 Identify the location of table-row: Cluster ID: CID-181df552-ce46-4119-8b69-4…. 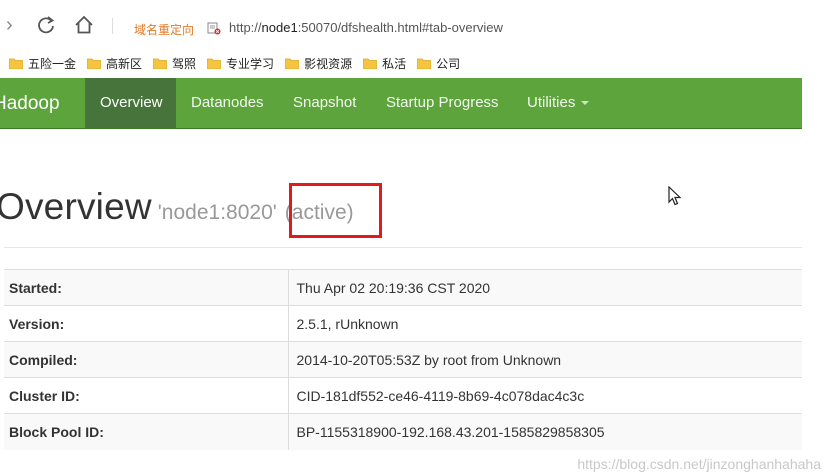
(403, 395).